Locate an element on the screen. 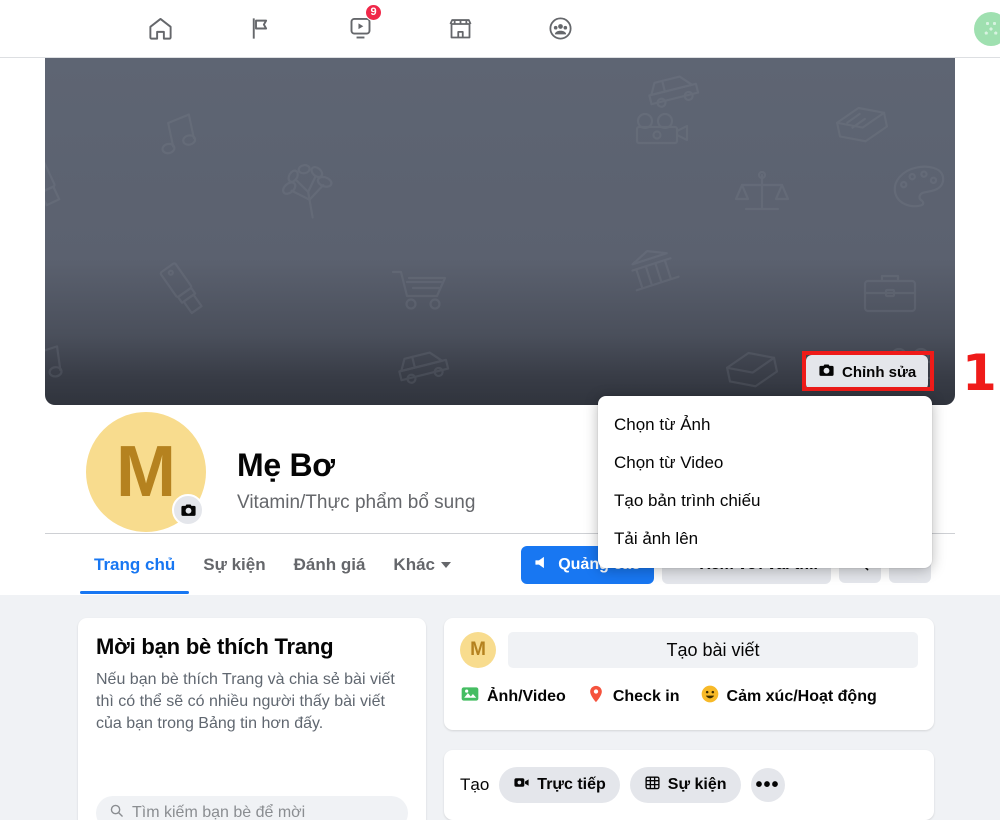 The height and width of the screenshot is (820, 1000). location-pin-icon is located at coordinates (596, 696).